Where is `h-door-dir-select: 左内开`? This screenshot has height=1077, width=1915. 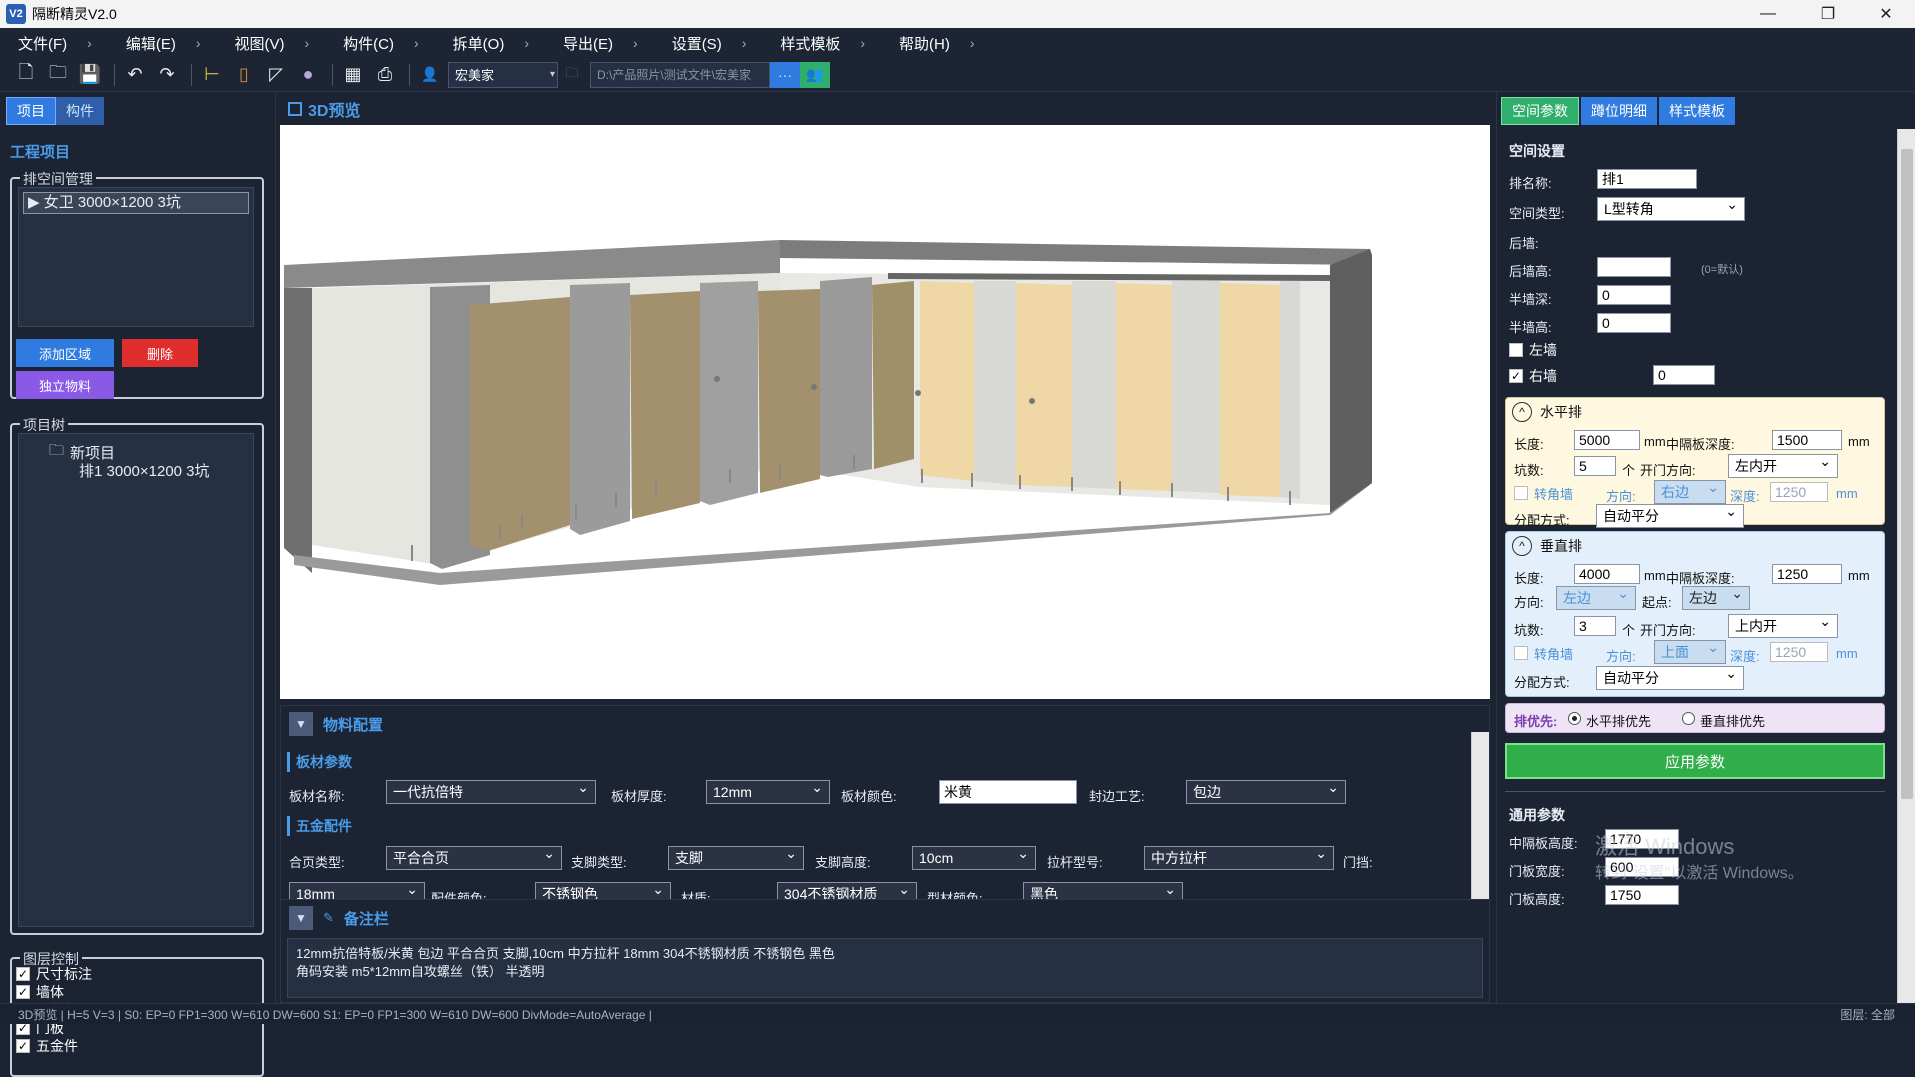
h-door-dir-select: 左内开 is located at coordinates (1783, 465).